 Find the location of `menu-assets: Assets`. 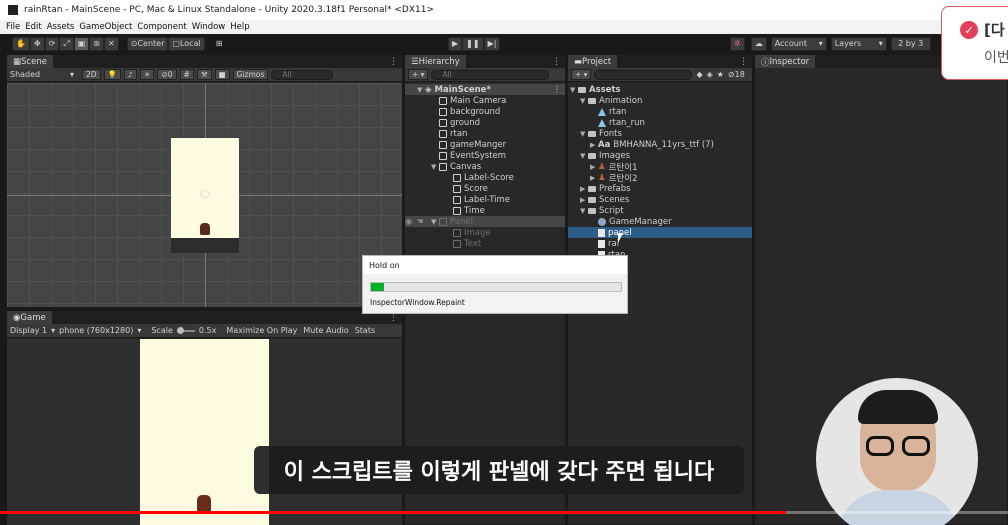

menu-assets: Assets is located at coordinates (61, 27).